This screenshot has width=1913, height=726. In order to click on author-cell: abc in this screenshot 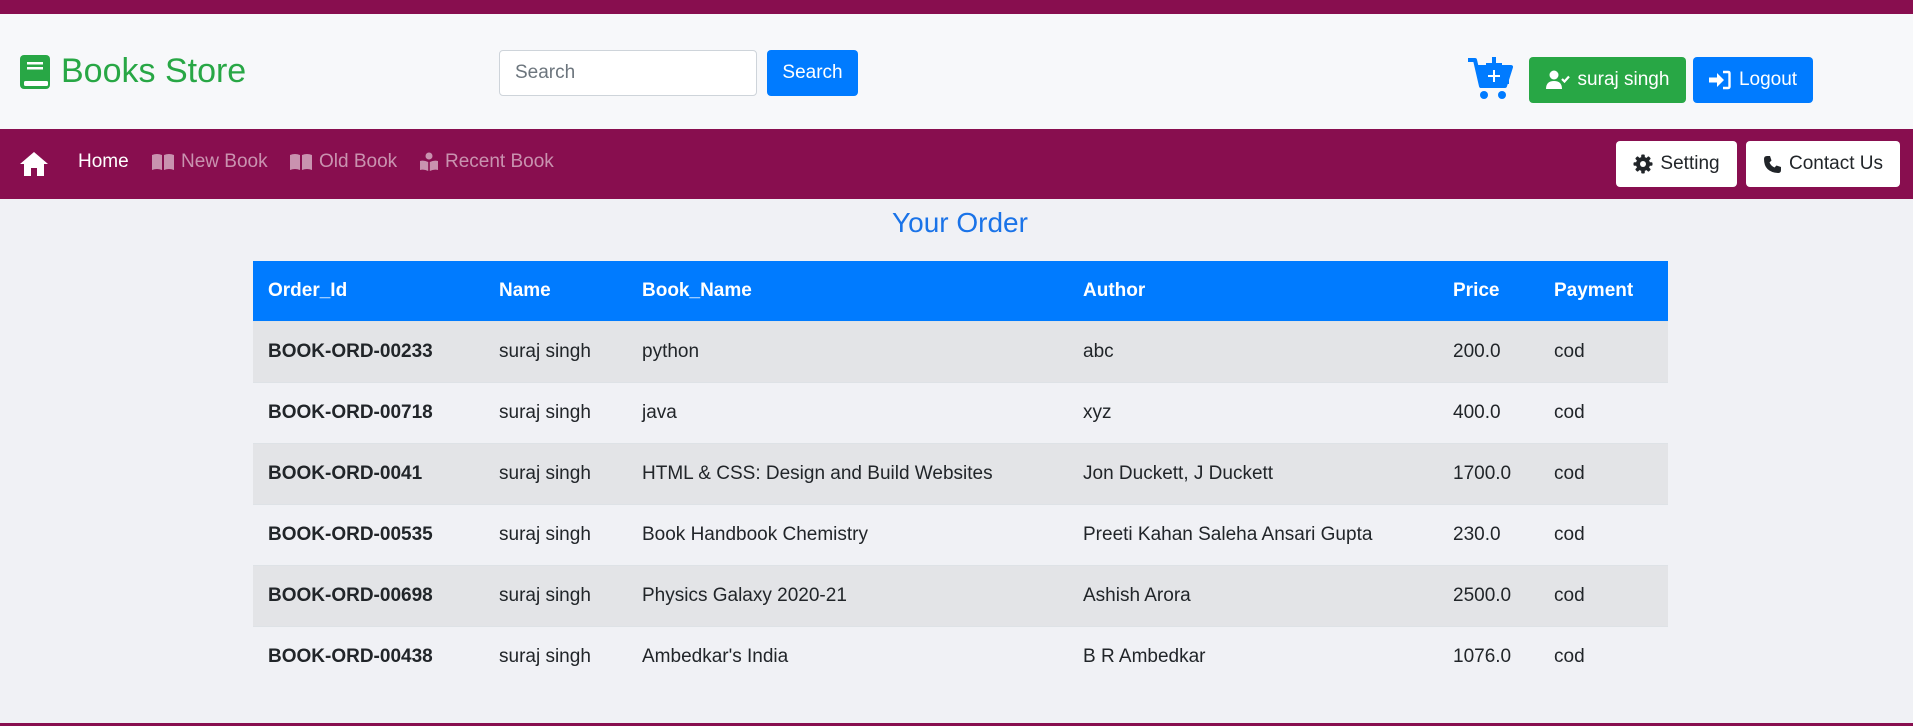, I will do `click(1253, 351)`.